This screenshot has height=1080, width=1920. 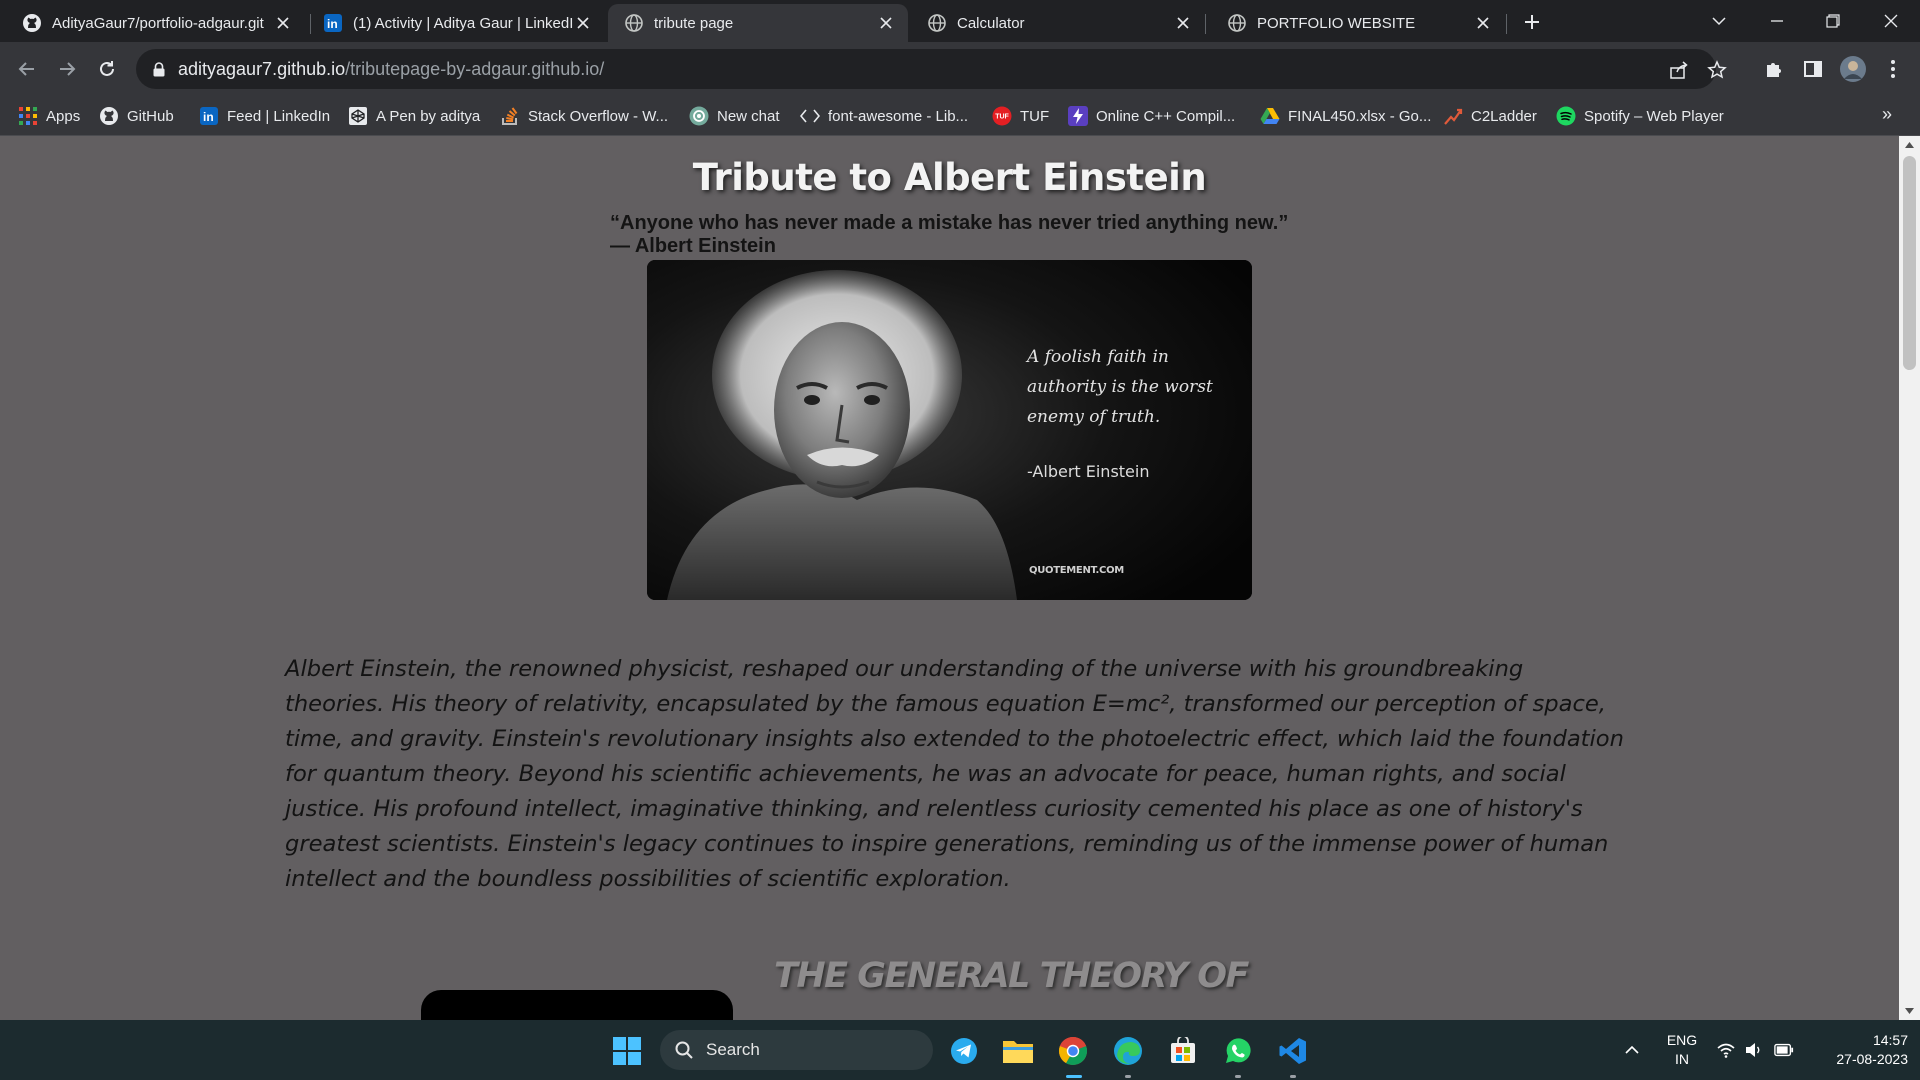 What do you see at coordinates (1858, 1050) in the screenshot?
I see `clock: 14:57 27-08-2023` at bounding box center [1858, 1050].